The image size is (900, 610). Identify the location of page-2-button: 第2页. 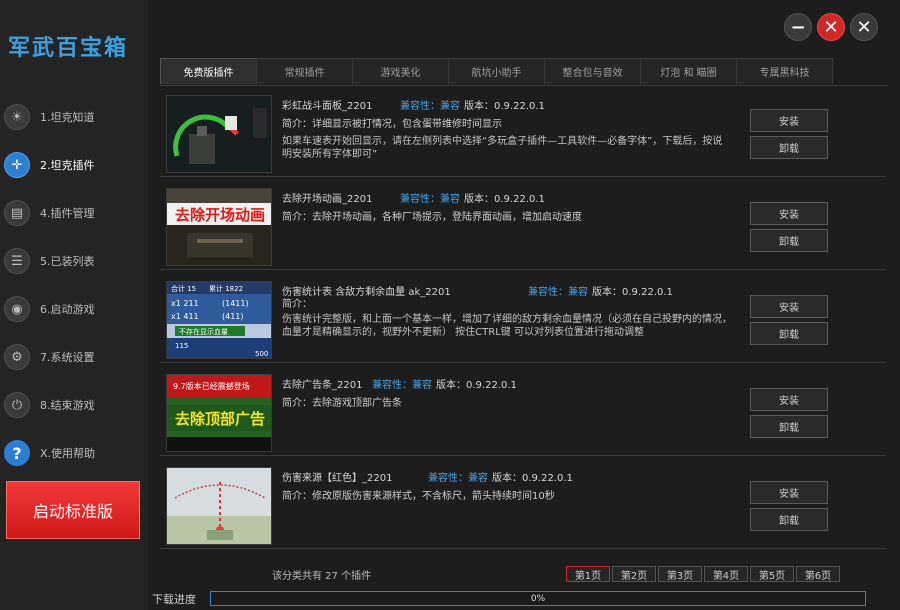
(634, 574).